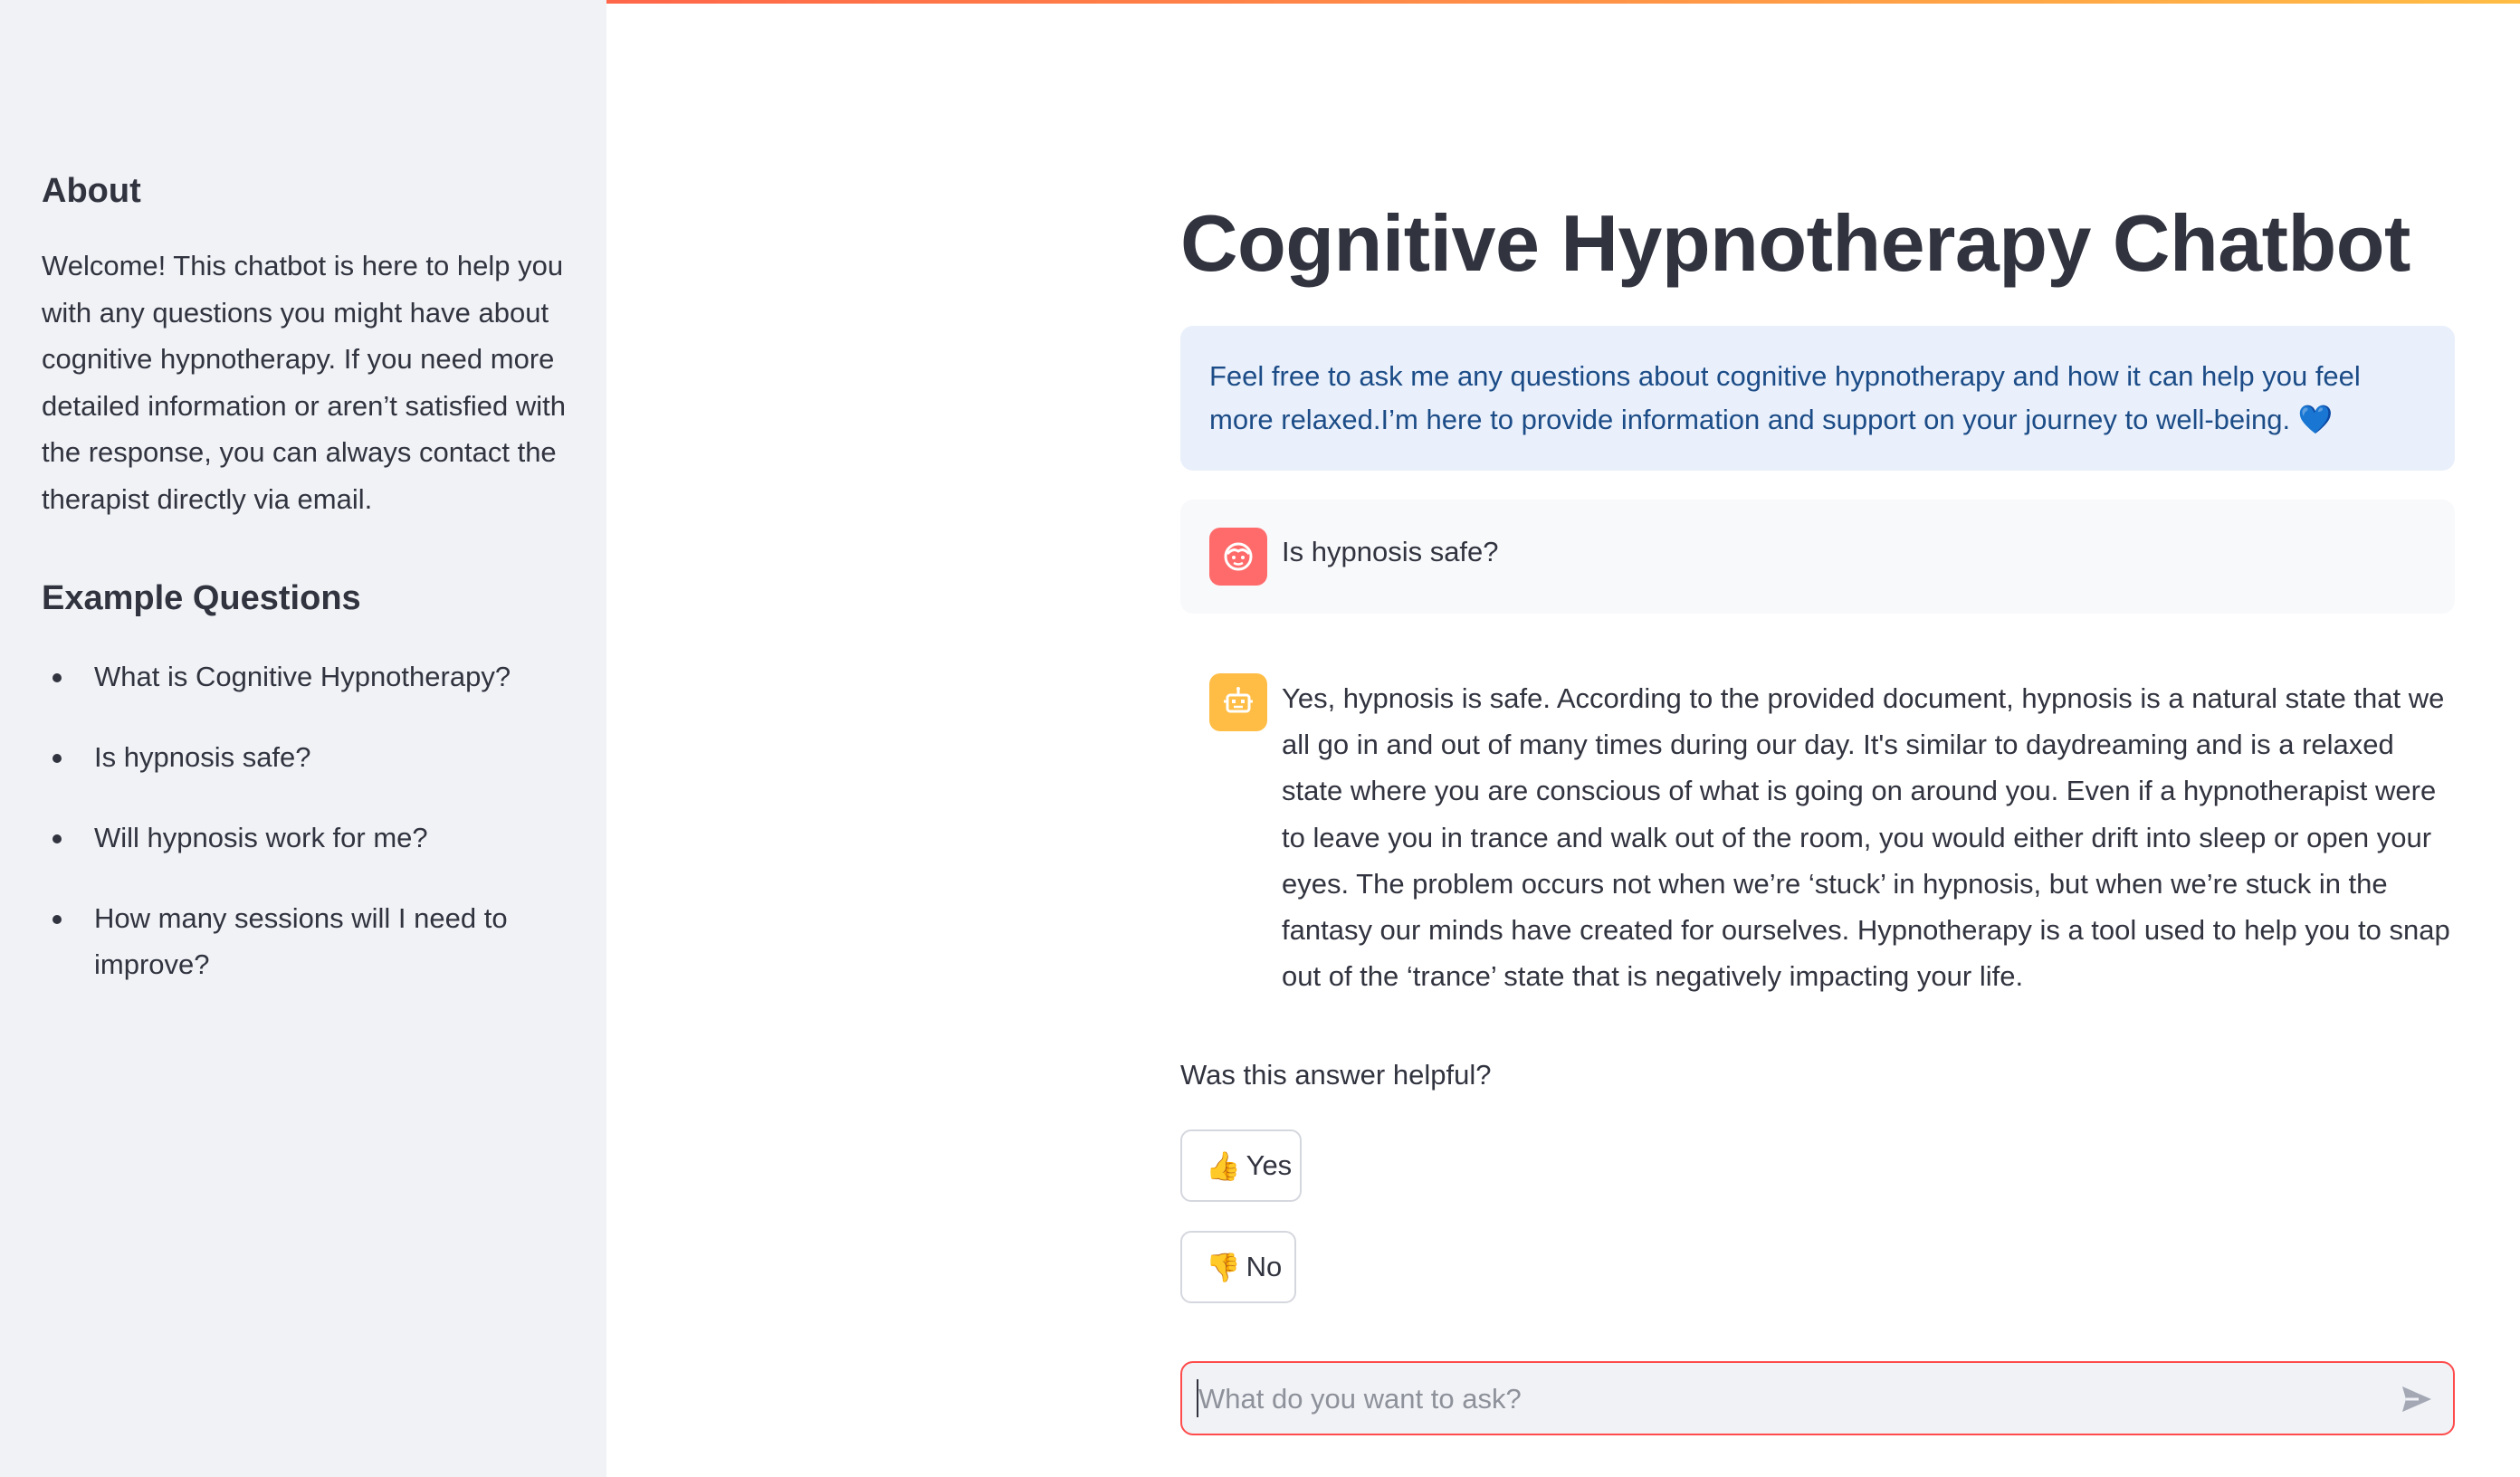  I want to click on feedback-yes-button: 👍 Yes, so click(1241, 1165).